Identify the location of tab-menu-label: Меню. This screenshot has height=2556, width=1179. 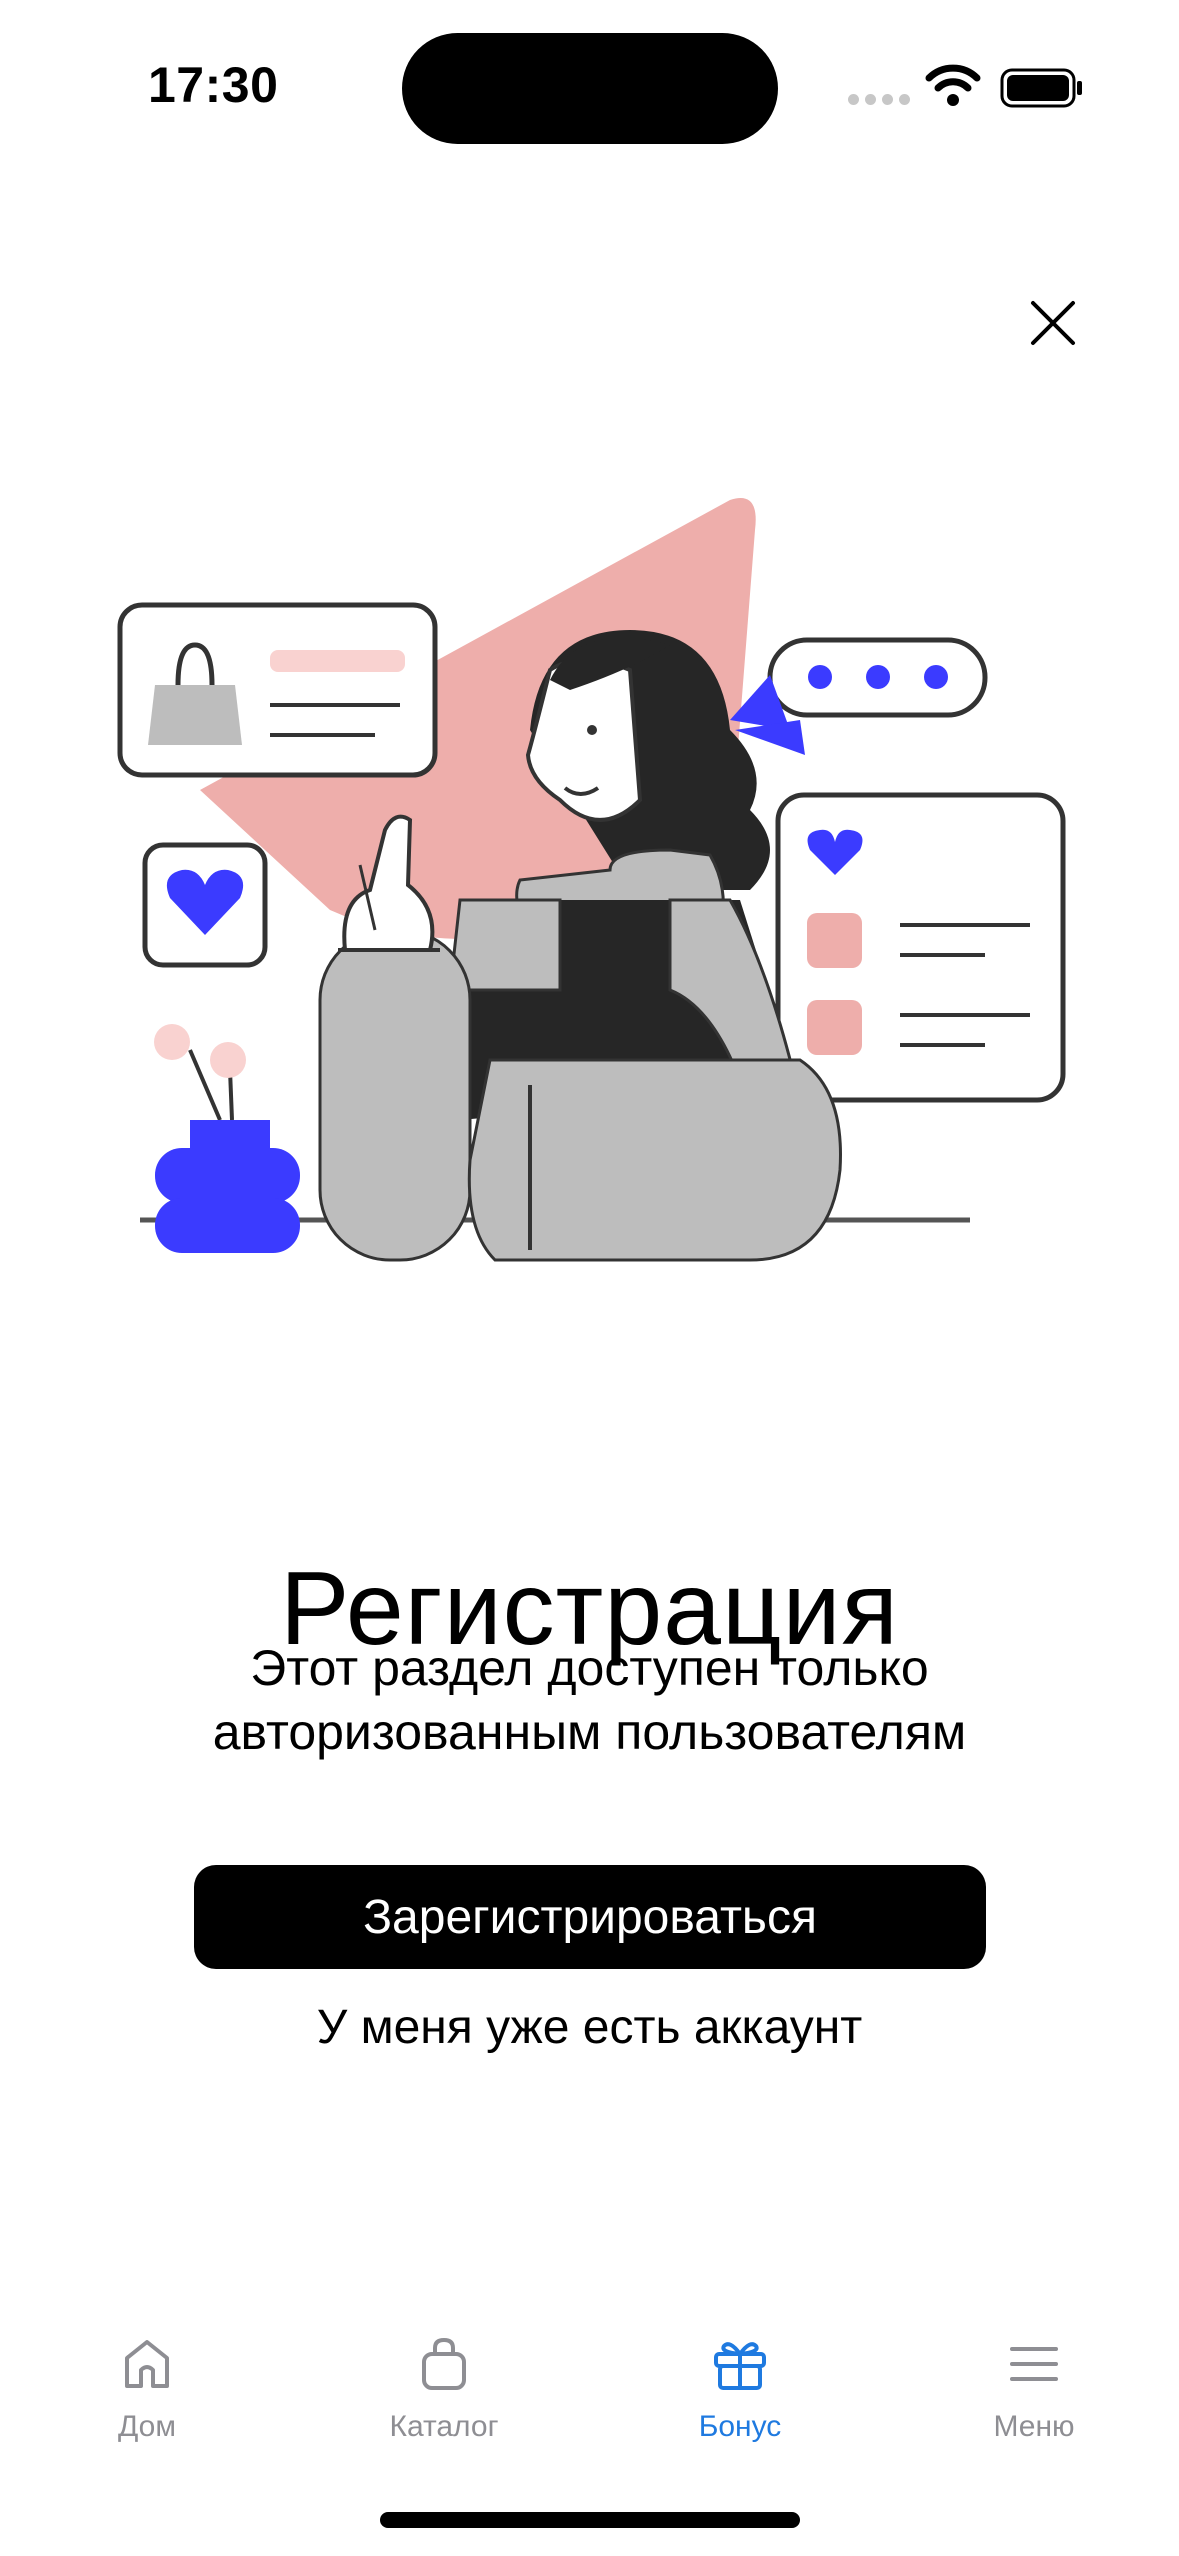
(1034, 2426).